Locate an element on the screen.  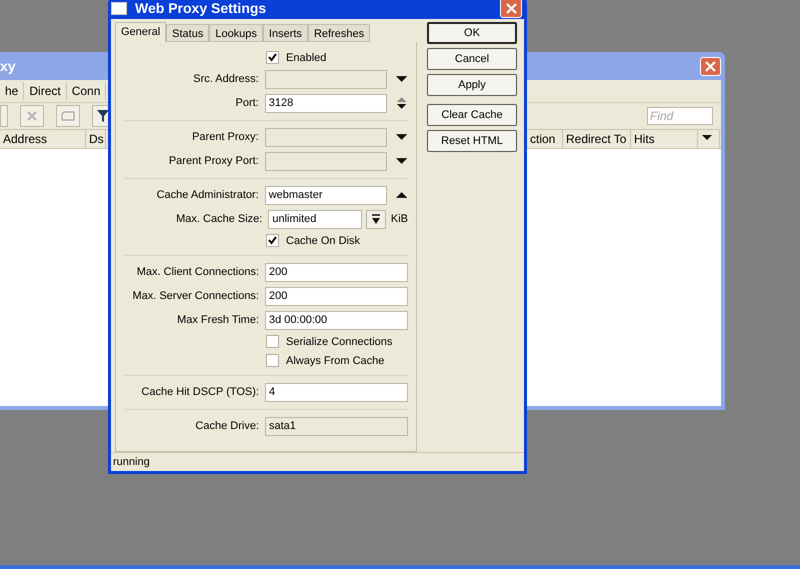
tab: Status is located at coordinates (188, 33).